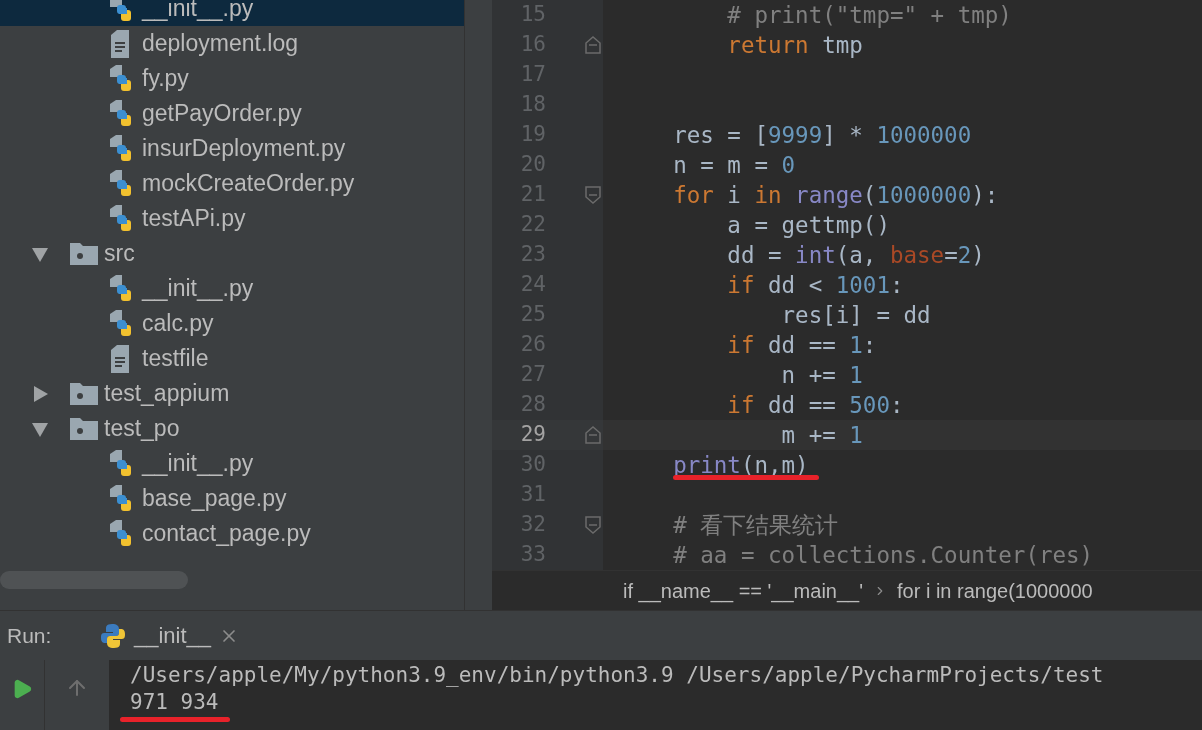 This screenshot has height=730, width=1202. Describe the element at coordinates (232, 393) in the screenshot. I see `tree-item: test_appium` at that location.